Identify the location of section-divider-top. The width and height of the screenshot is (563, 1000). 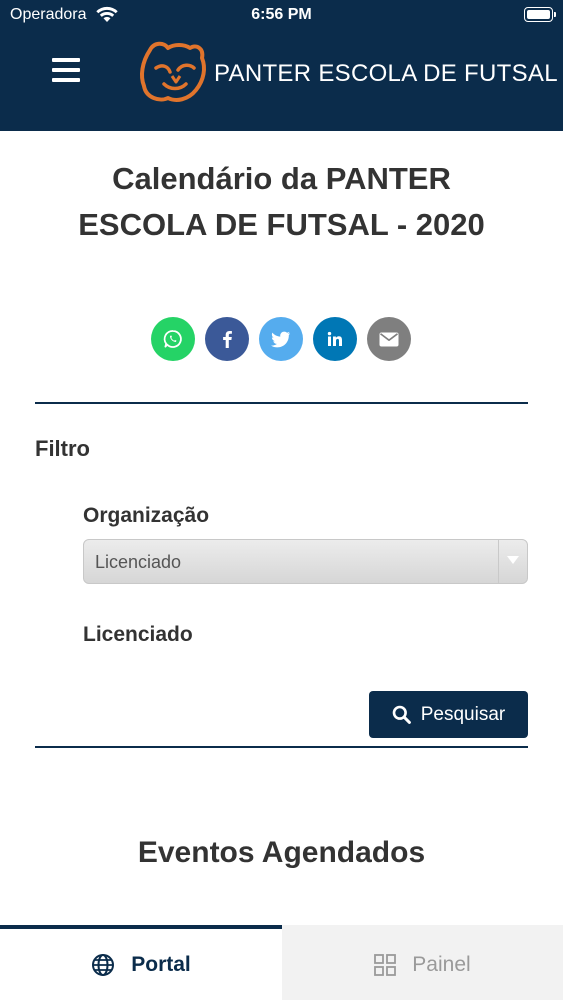
(281, 403).